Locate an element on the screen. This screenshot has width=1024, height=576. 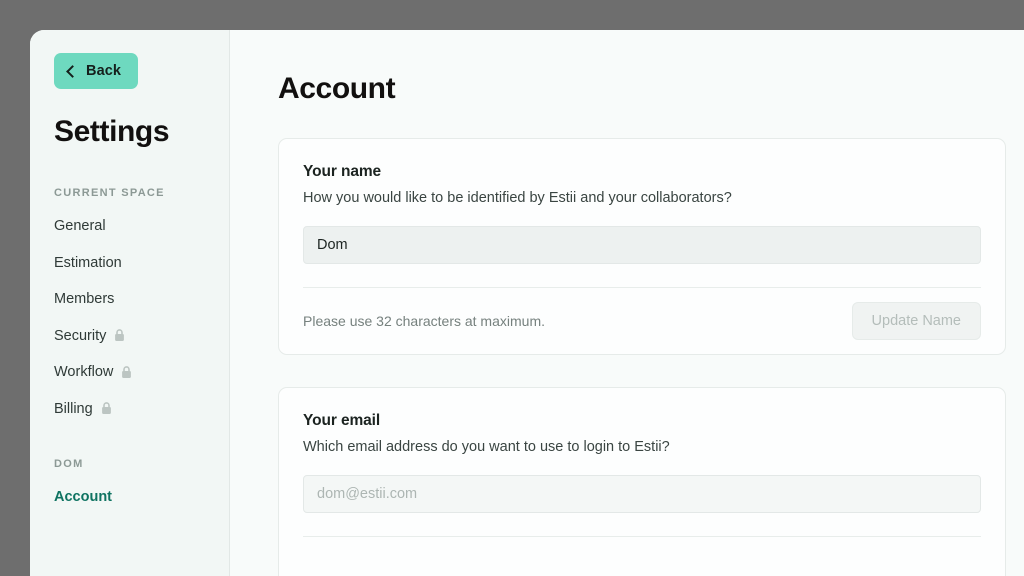
sidebar-nav-user: Account is located at coordinates (141, 497).